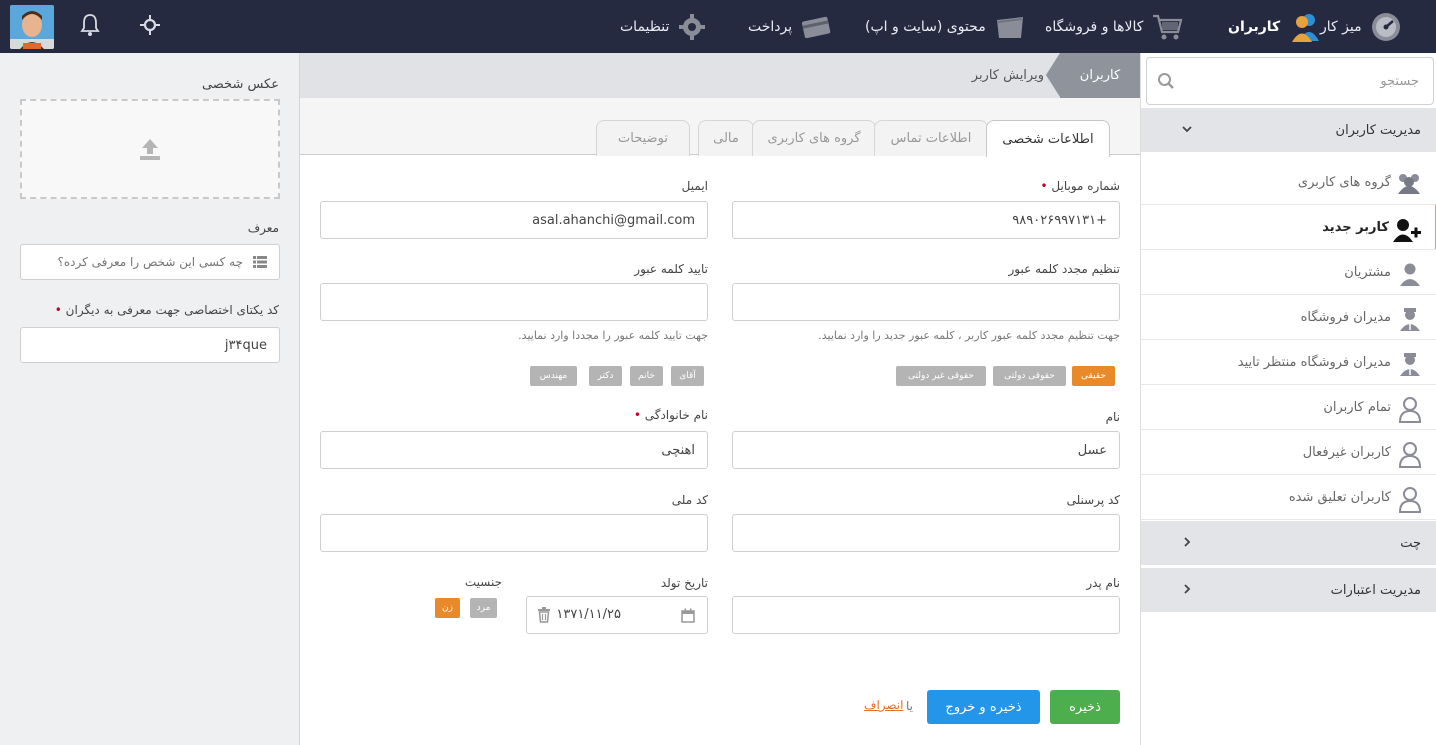 The image size is (1436, 745). Describe the element at coordinates (1085, 707) in the screenshot. I see `save-button: ذخیره` at that location.